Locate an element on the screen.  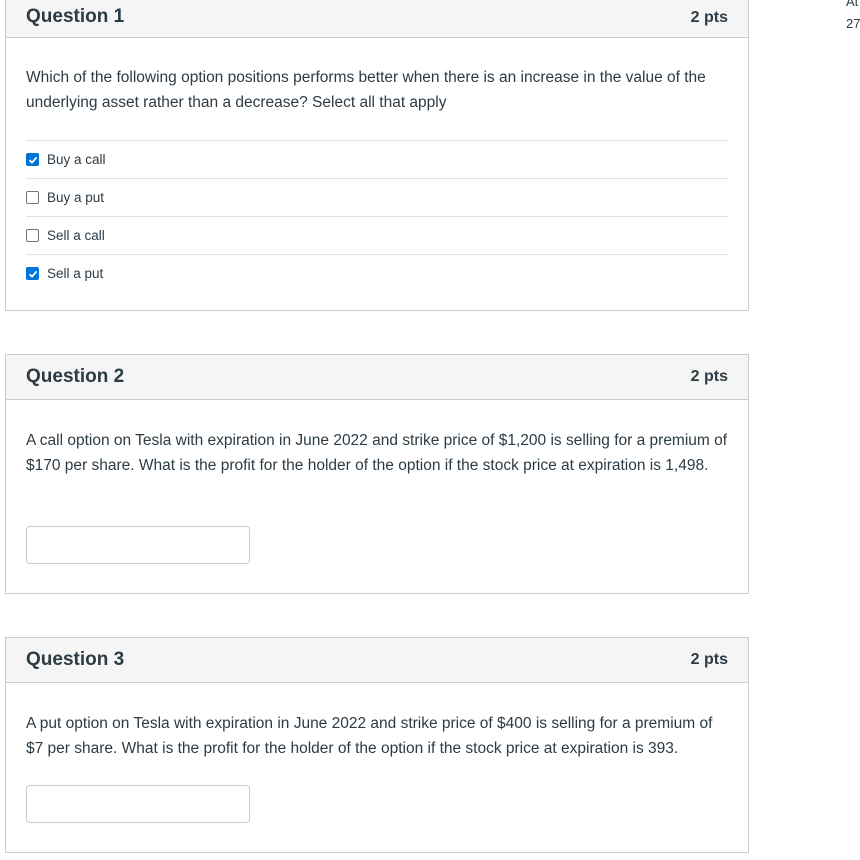
answer-option-sell-a-put: Sell a put is located at coordinates (377, 273).